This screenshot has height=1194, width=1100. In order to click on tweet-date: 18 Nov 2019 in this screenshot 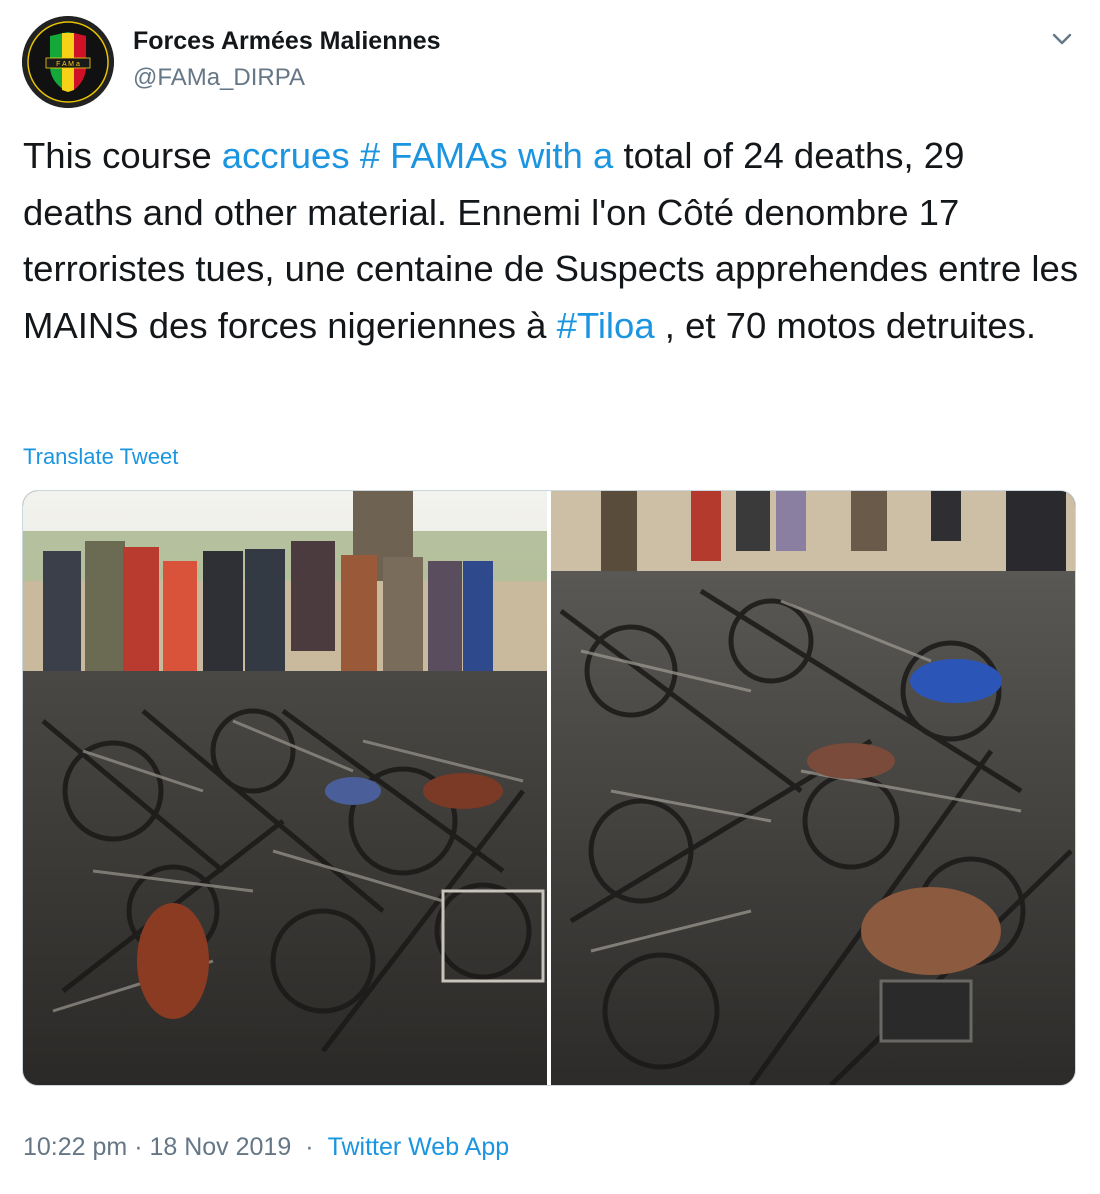, I will do `click(220, 1147)`.